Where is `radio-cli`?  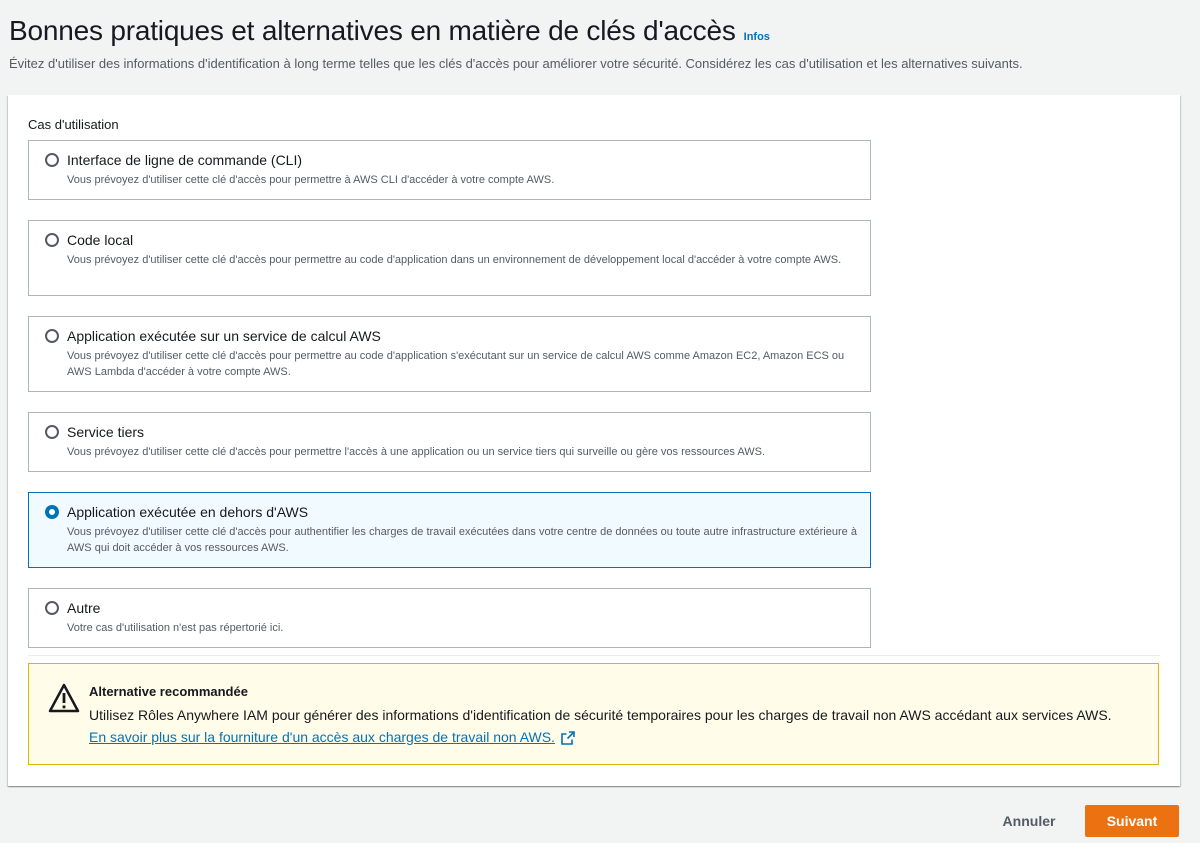
radio-cli is located at coordinates (52, 160).